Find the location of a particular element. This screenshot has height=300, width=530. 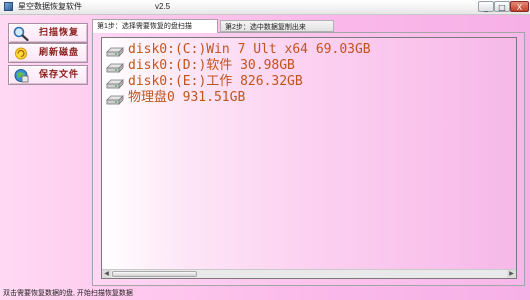

disk-label: 物理盘0 931.51GB is located at coordinates (187, 97).